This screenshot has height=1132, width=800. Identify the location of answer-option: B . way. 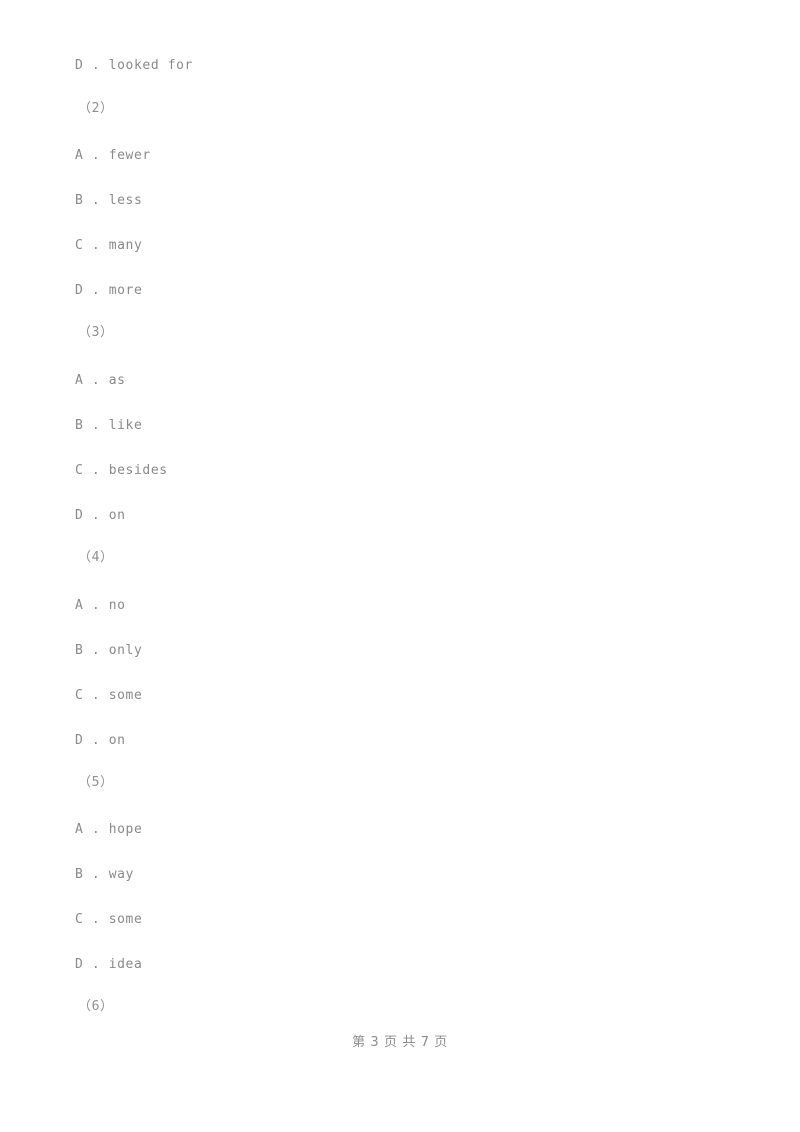
(104, 874).